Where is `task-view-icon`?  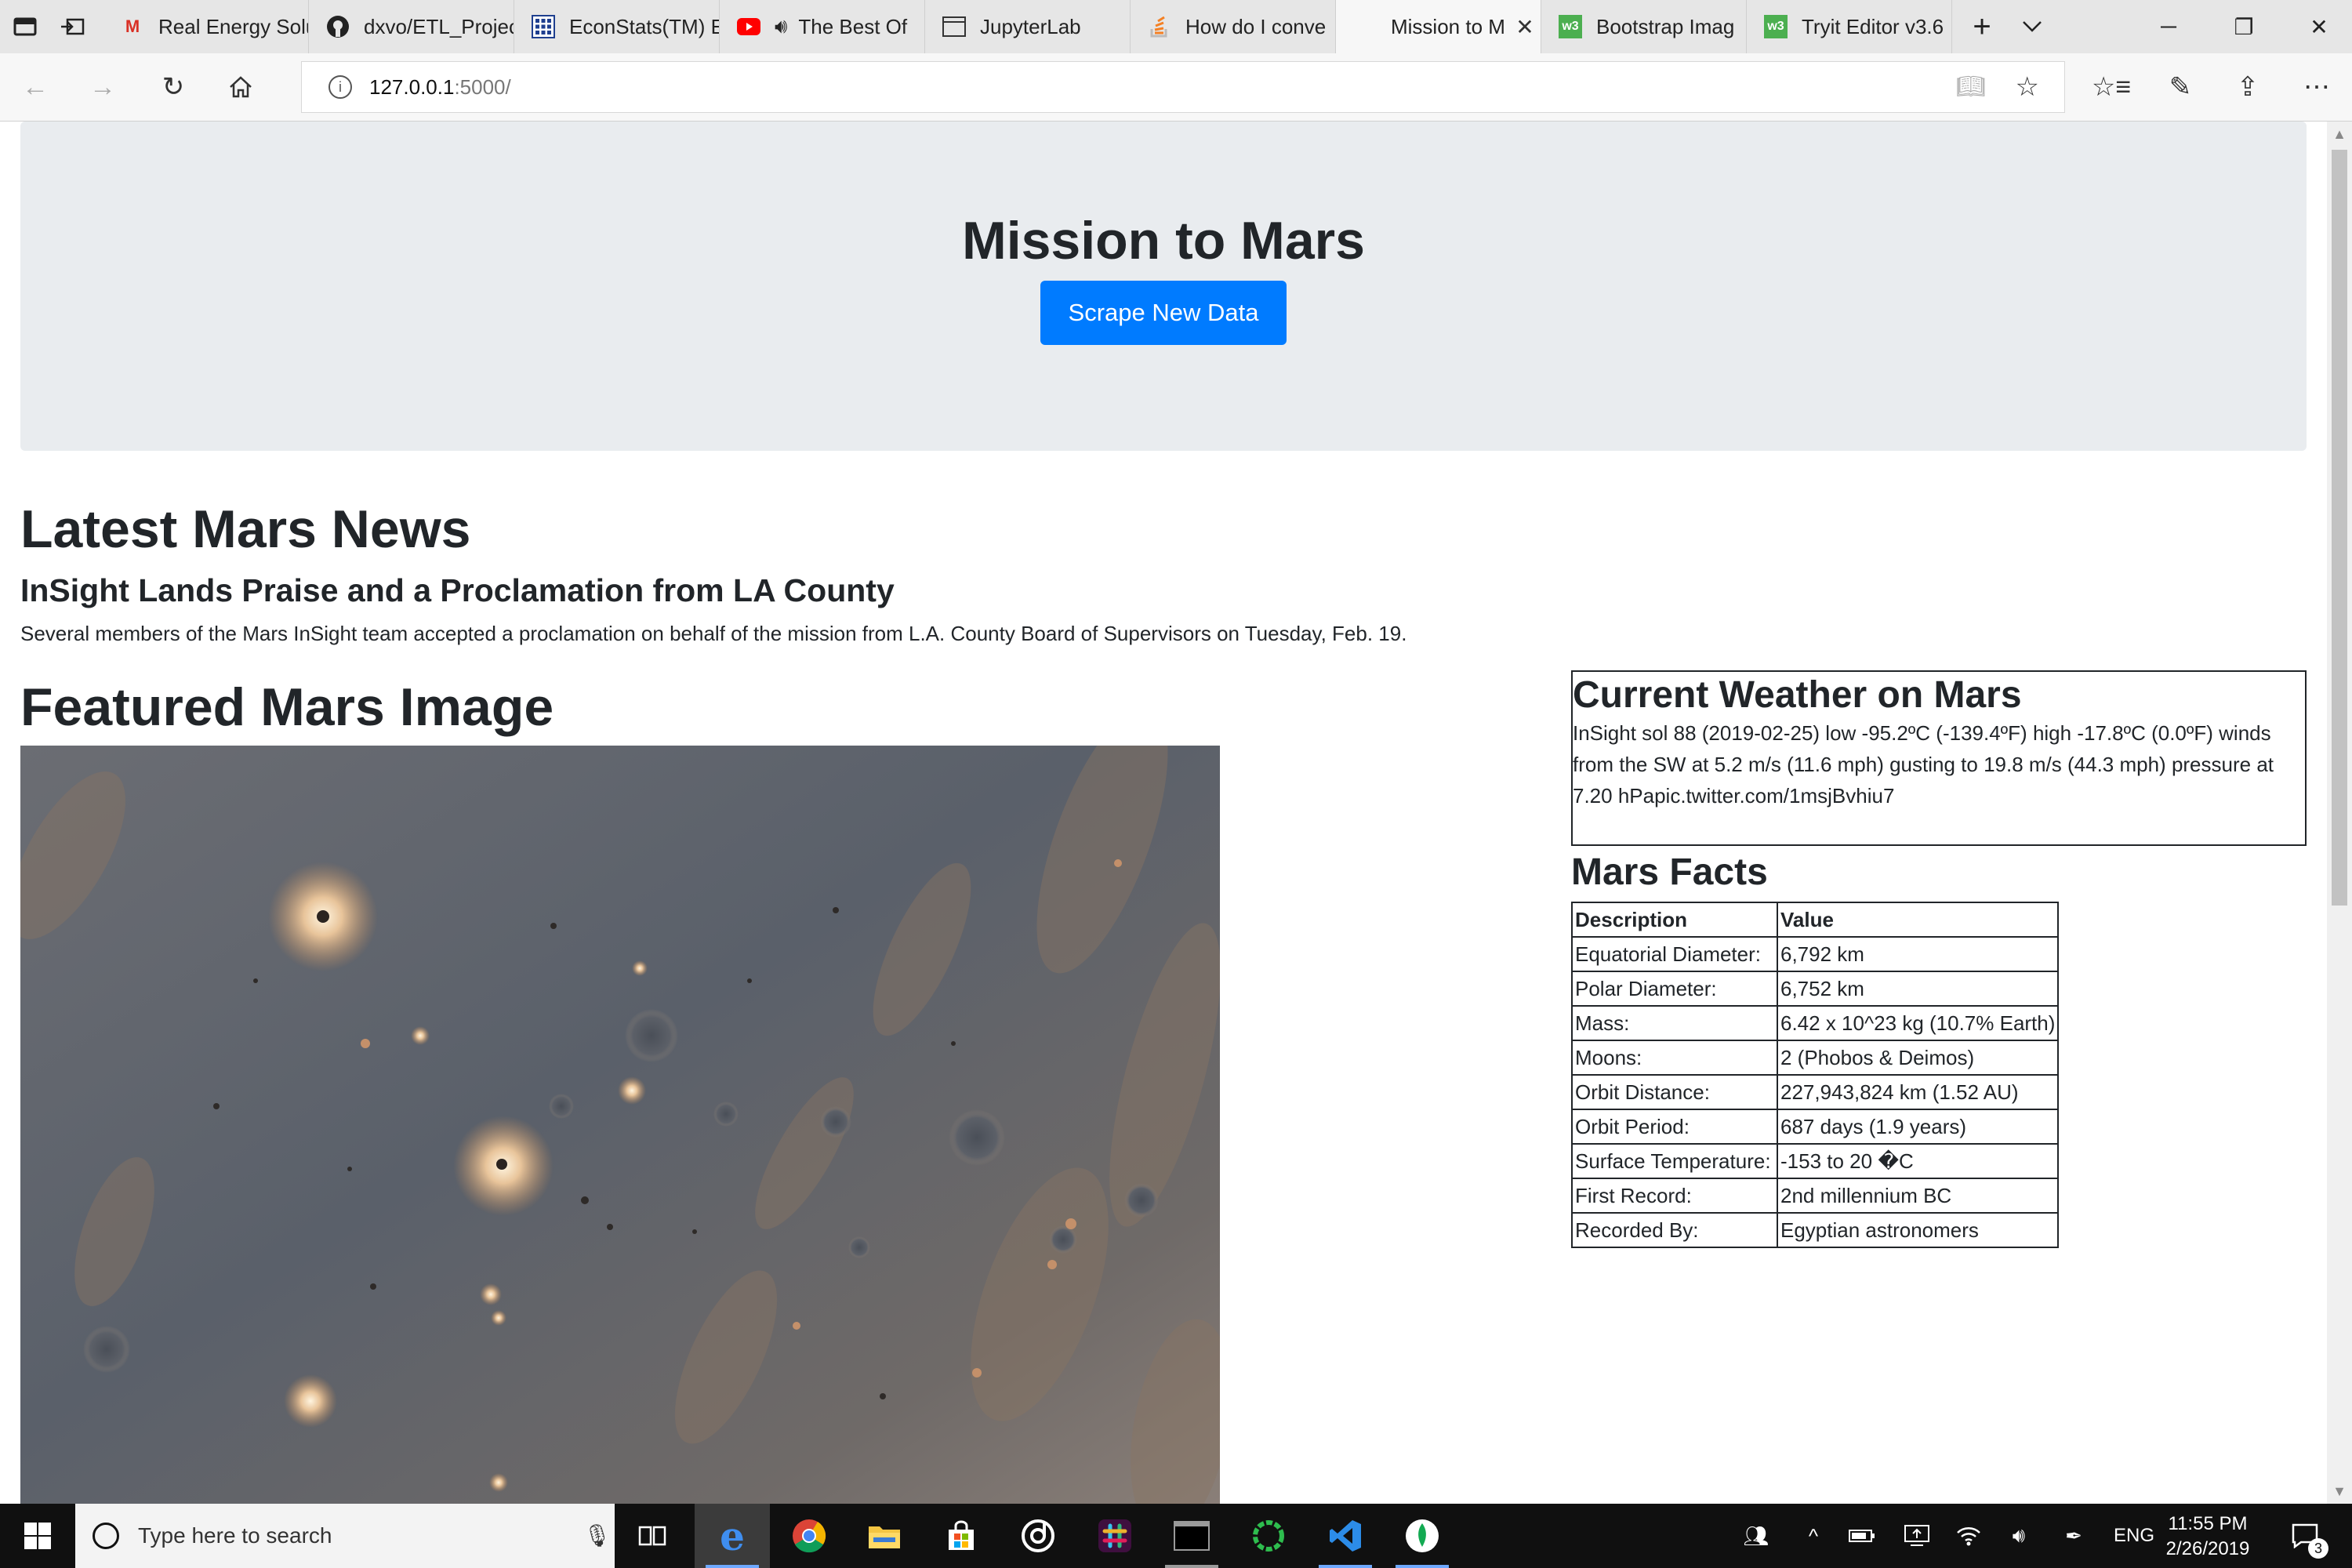
task-view-icon is located at coordinates (652, 1536).